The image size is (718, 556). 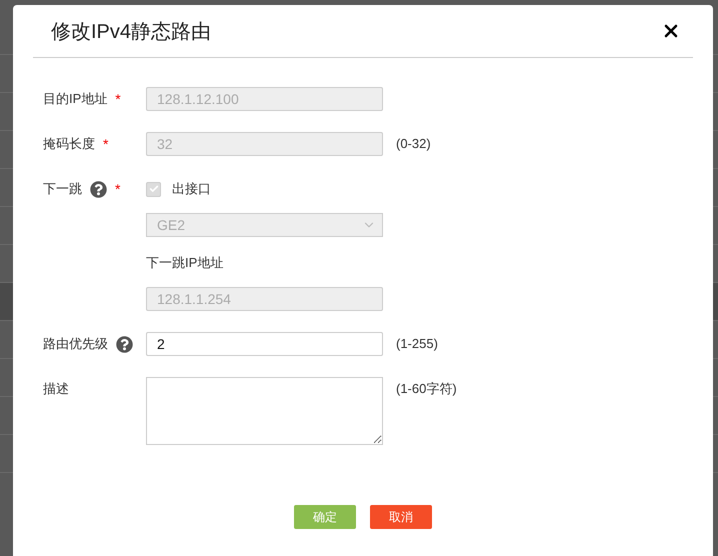 What do you see at coordinates (264, 411) in the screenshot?
I see `description-field` at bounding box center [264, 411].